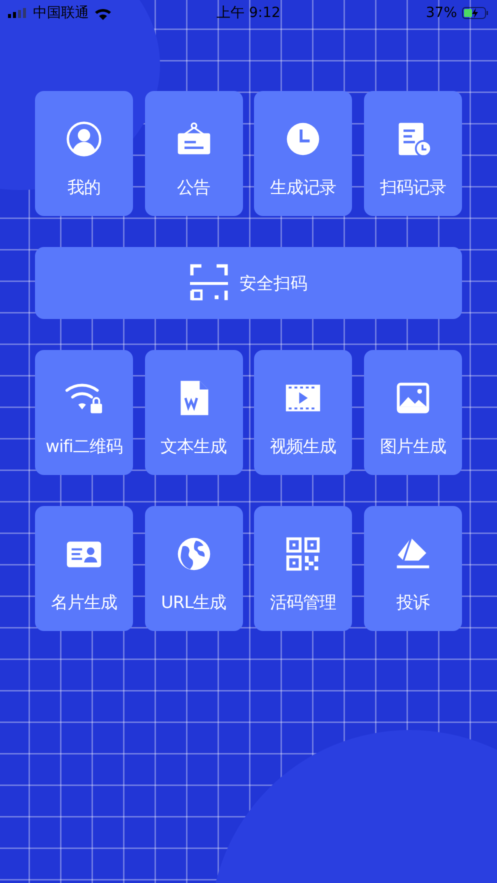 The image size is (497, 883). Describe the element at coordinates (248, 283) in the screenshot. I see `safe-scan-button: 安全扫码` at that location.